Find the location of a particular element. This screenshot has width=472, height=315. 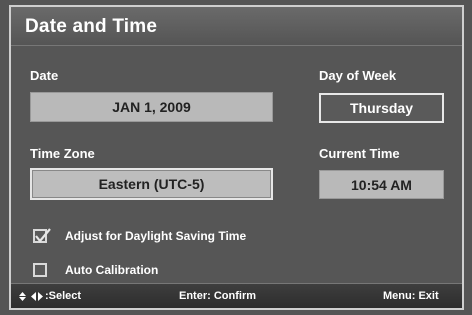

time-zone-label: Time Zone is located at coordinates (62, 153).